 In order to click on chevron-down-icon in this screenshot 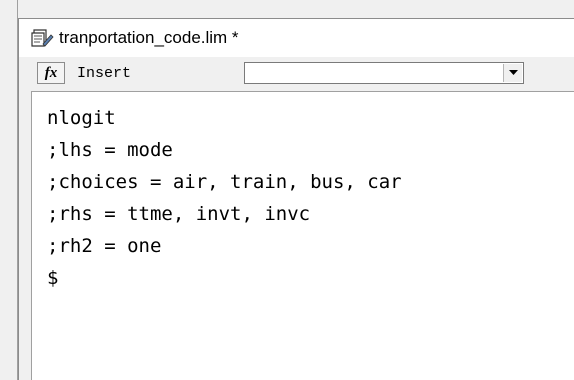, I will do `click(513, 72)`.